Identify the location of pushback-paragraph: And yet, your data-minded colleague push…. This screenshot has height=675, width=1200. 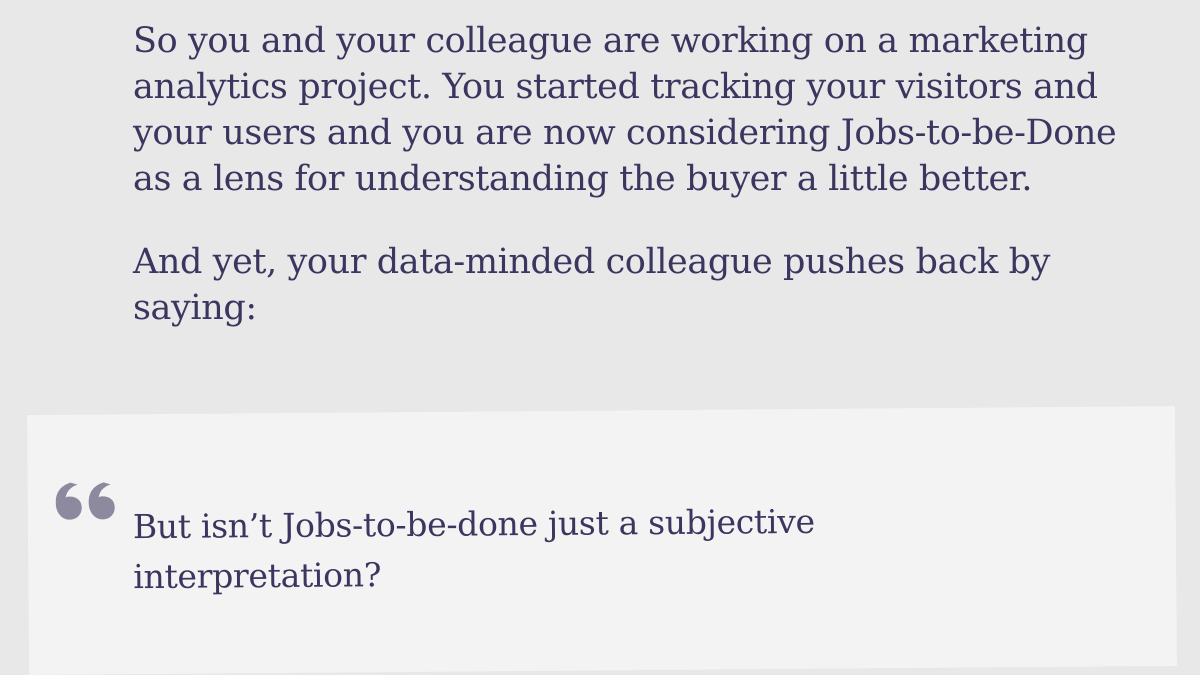
(592, 285).